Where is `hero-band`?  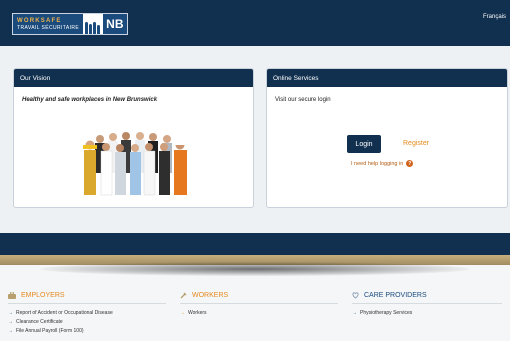 hero-band is located at coordinates (255, 244).